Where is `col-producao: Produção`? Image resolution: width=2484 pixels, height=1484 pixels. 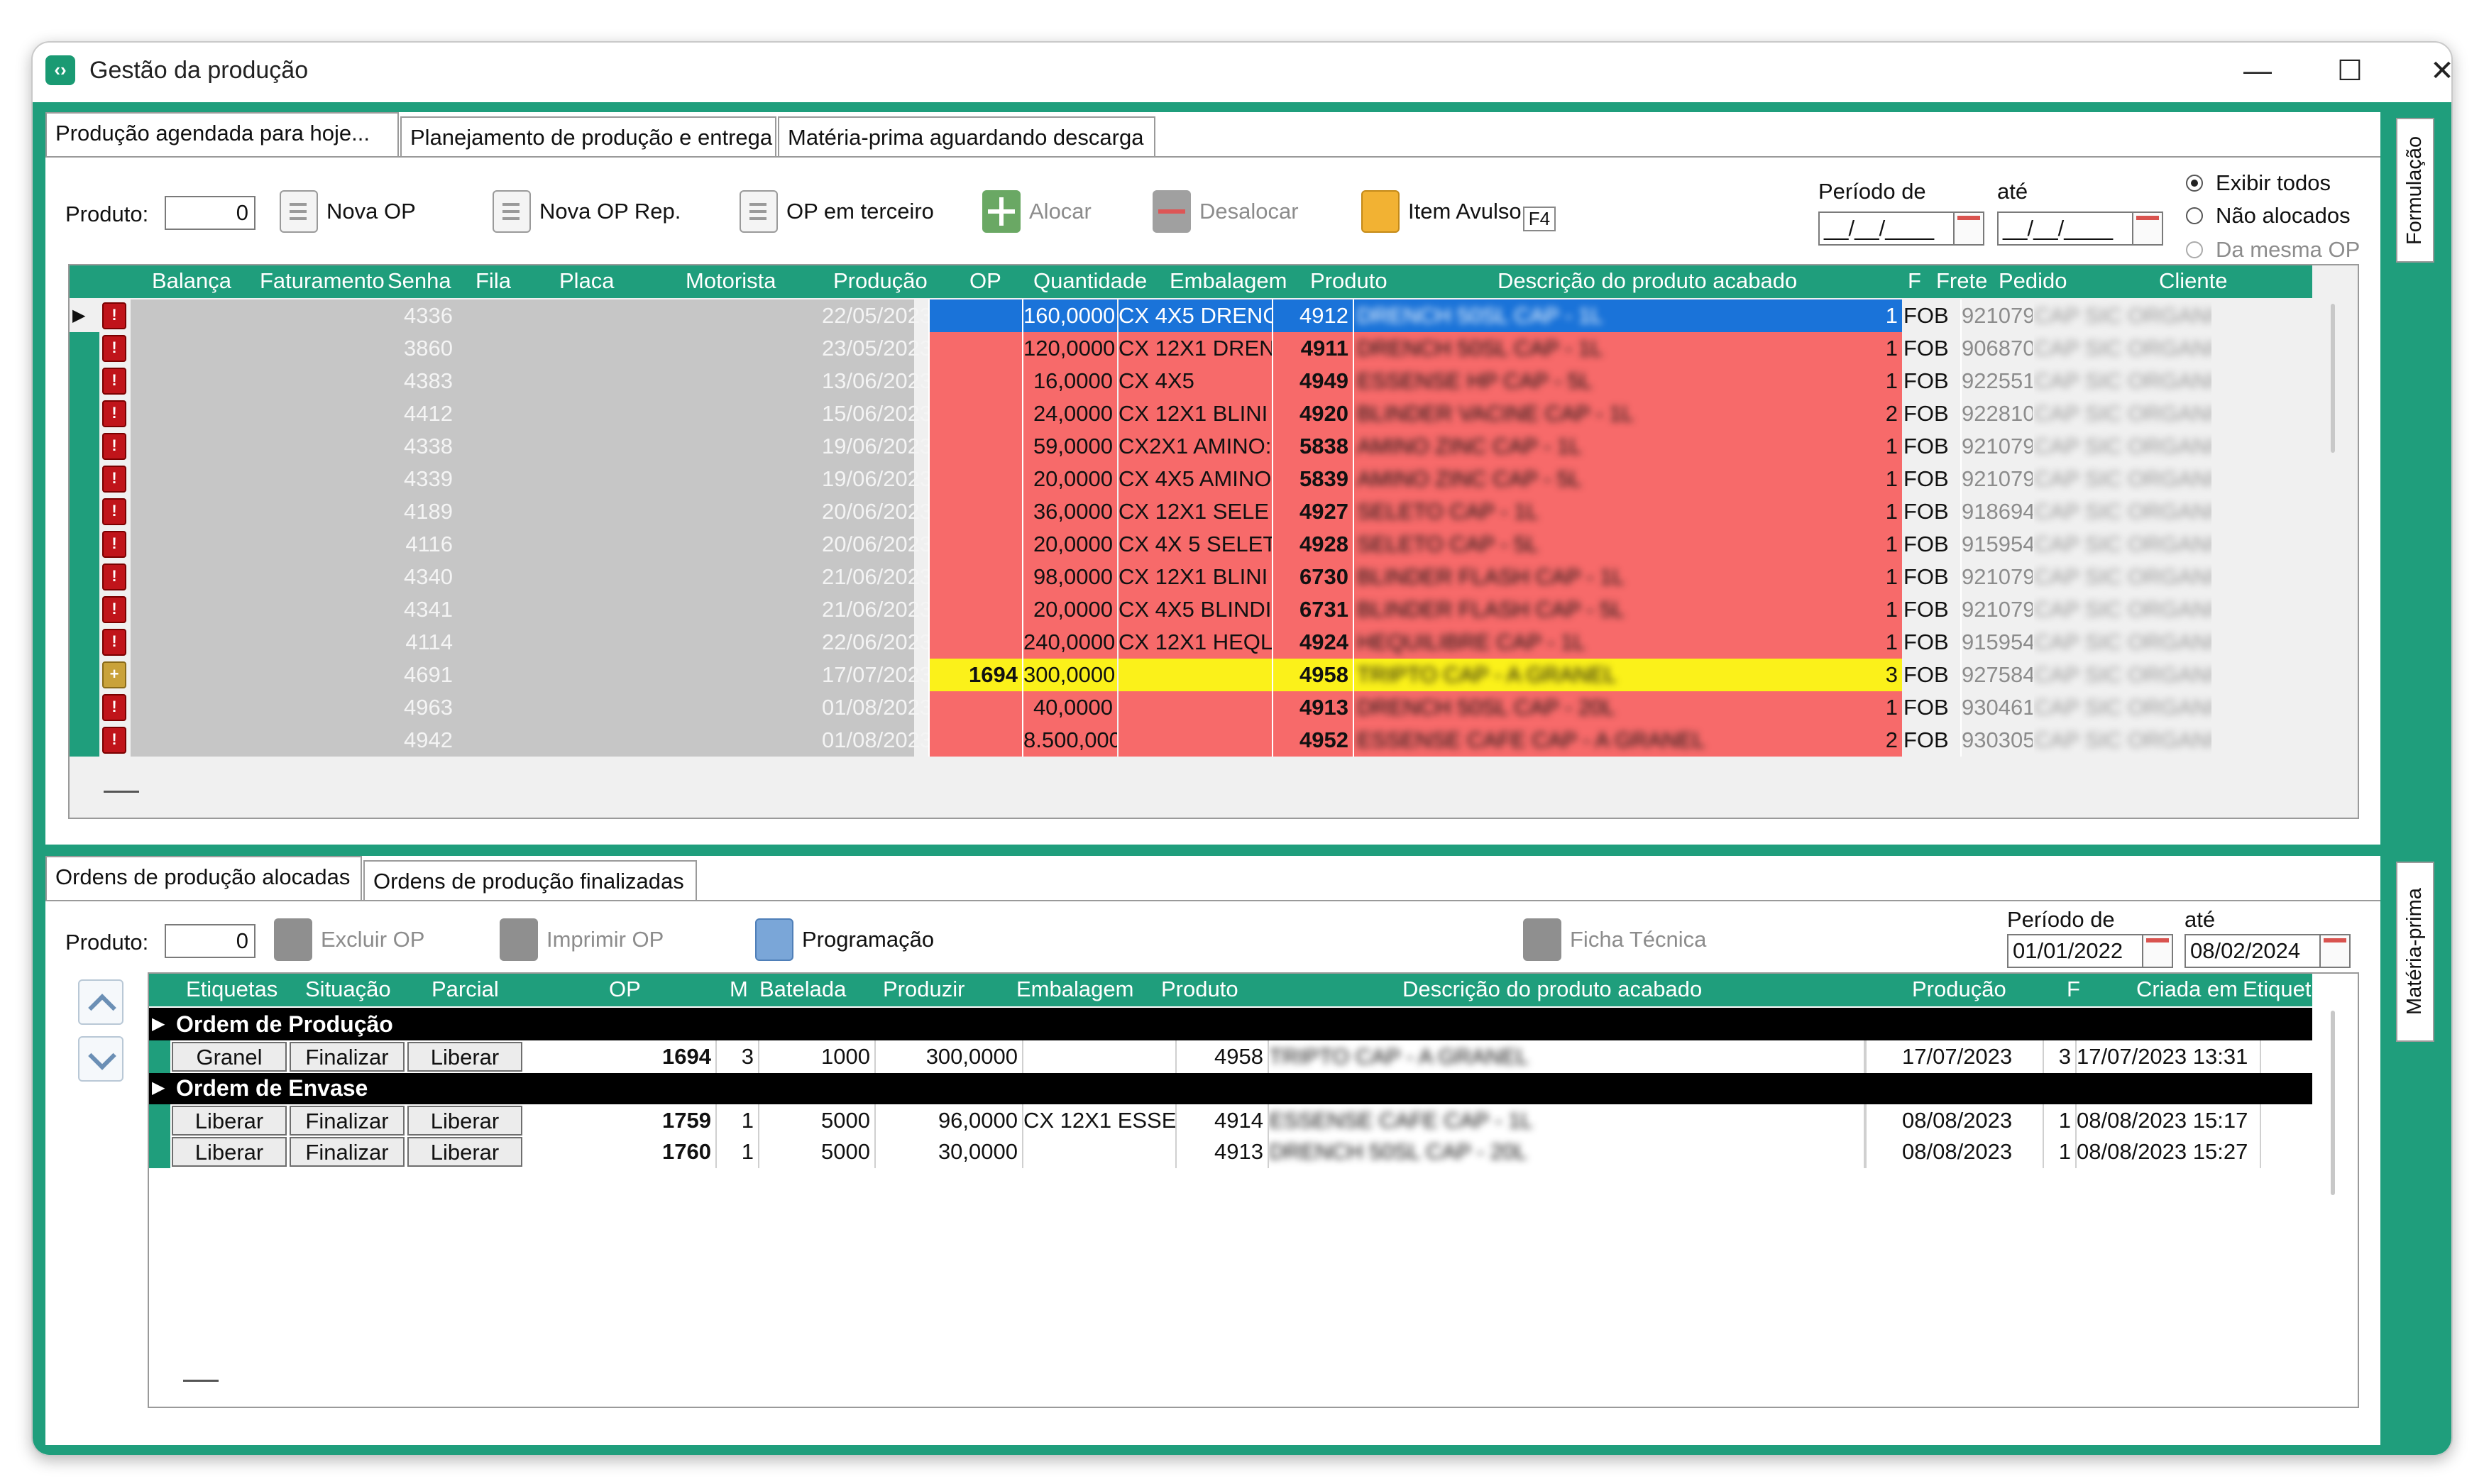
col-producao: Produção is located at coordinates (881, 281).